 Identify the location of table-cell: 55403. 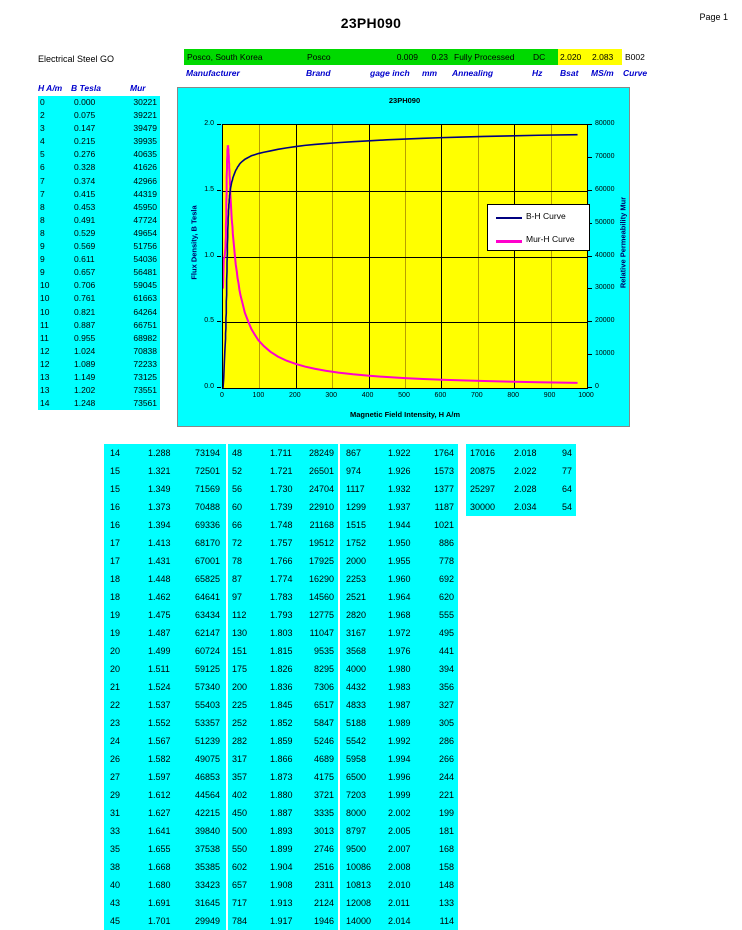
(207, 705).